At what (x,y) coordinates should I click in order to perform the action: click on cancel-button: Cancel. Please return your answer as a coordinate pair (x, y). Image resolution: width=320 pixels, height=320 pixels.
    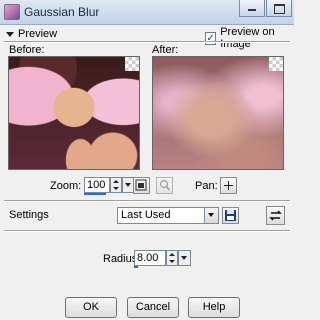
    Looking at the image, I should click on (153, 307).